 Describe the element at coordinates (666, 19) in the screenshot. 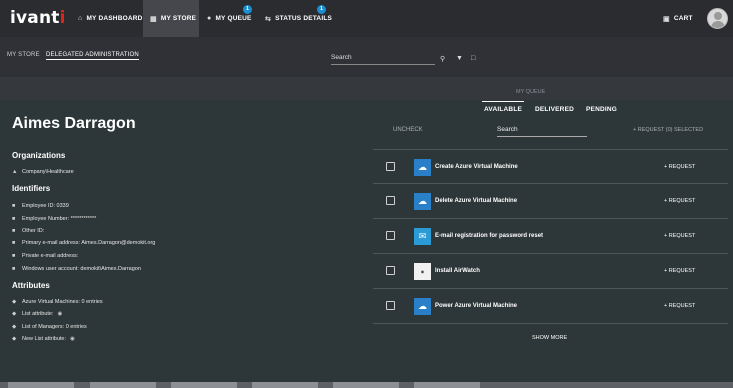

I see `cart-icon: ▣` at that location.